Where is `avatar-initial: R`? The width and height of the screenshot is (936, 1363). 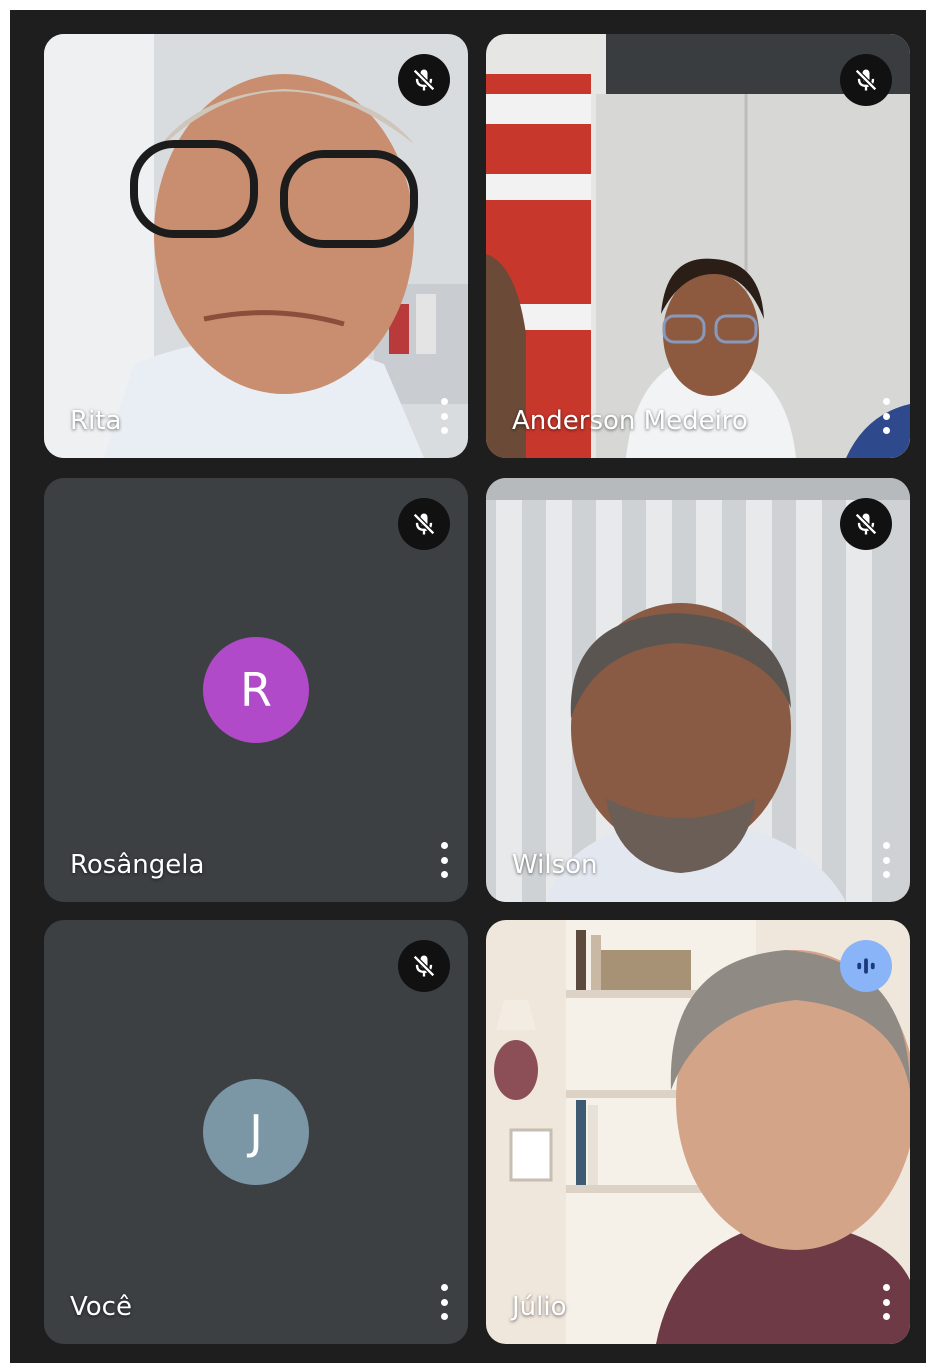 avatar-initial: R is located at coordinates (256, 690).